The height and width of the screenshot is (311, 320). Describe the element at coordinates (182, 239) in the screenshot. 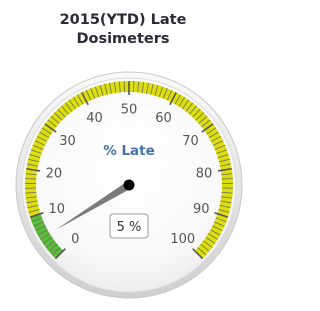

I see `tick-label: 100` at that location.